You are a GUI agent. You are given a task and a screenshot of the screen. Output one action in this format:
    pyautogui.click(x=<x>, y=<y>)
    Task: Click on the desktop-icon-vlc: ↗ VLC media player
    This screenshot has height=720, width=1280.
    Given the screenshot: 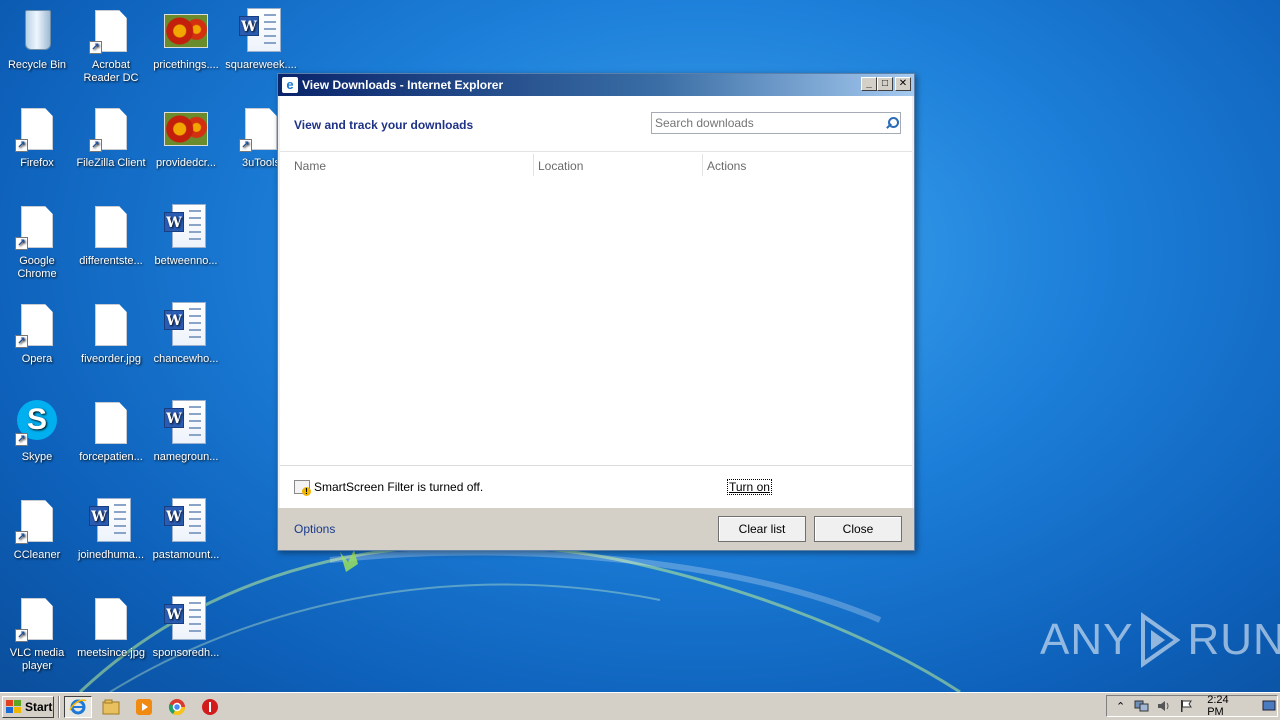 What is the action you would take?
    pyautogui.click(x=37, y=634)
    